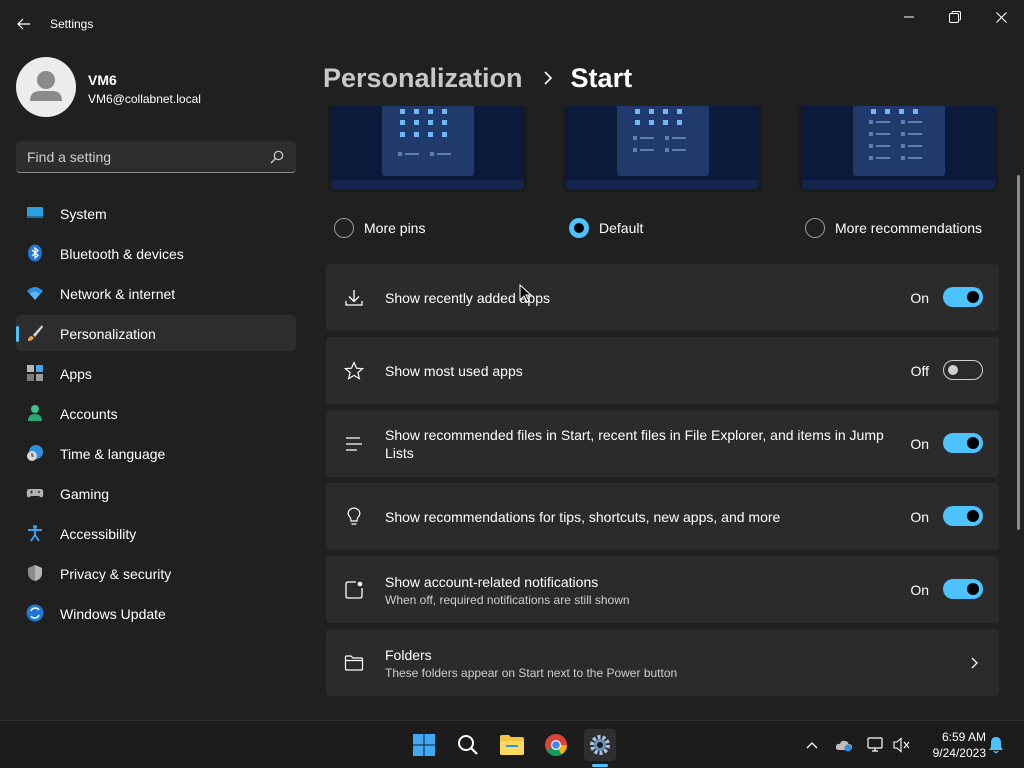 The height and width of the screenshot is (768, 1024). I want to click on search-input: Find a setting, so click(156, 157).